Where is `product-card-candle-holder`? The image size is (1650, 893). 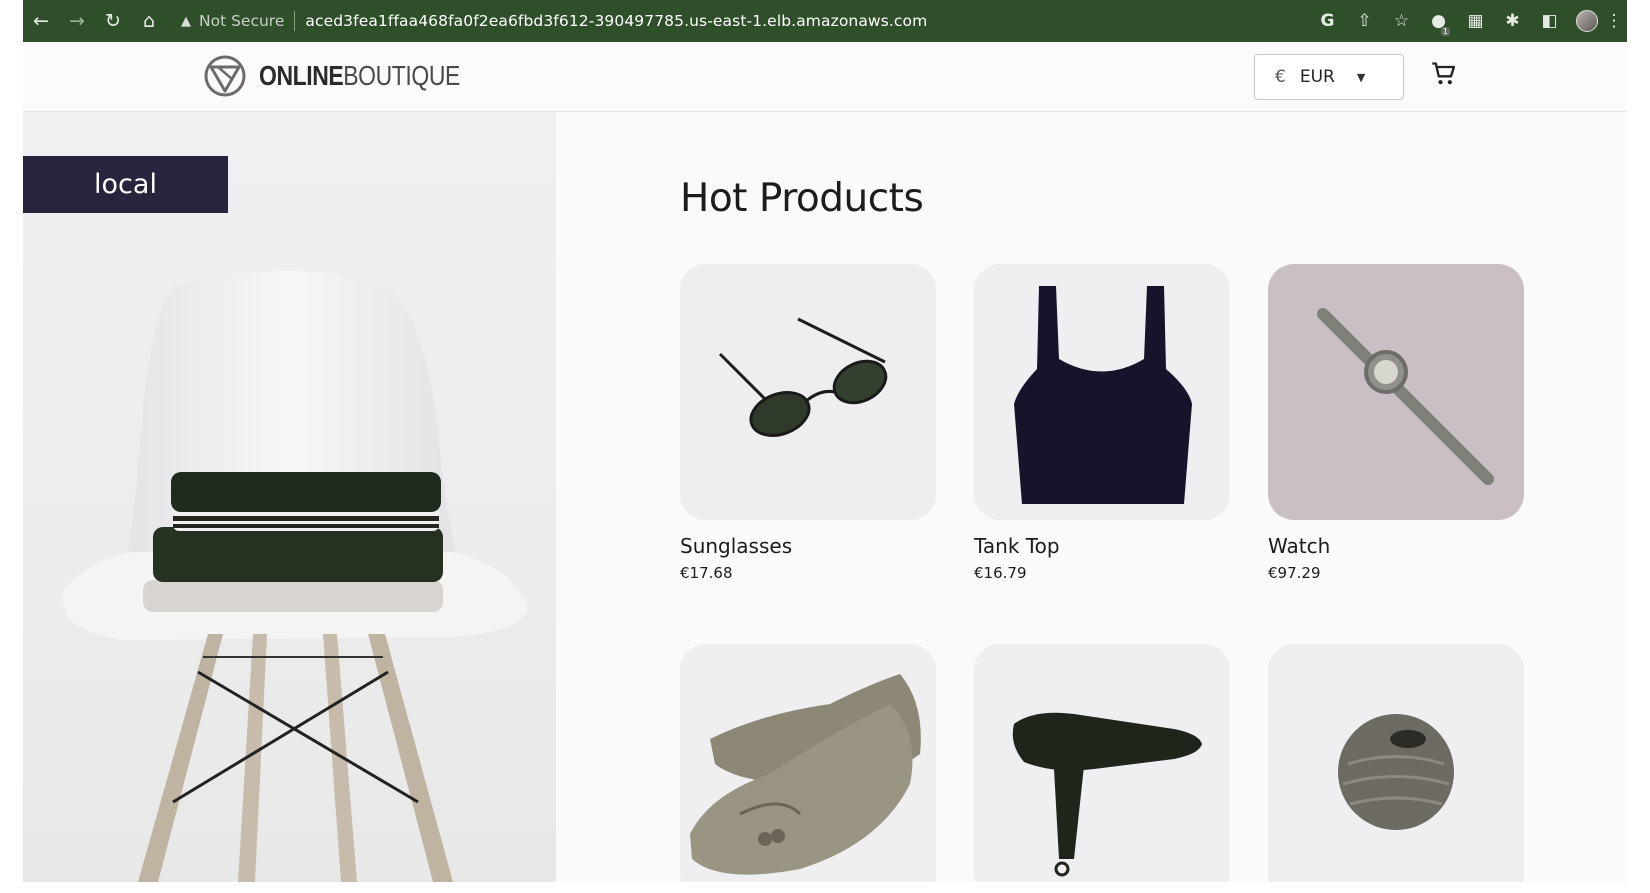
product-card-candle-holder is located at coordinates (1396, 763).